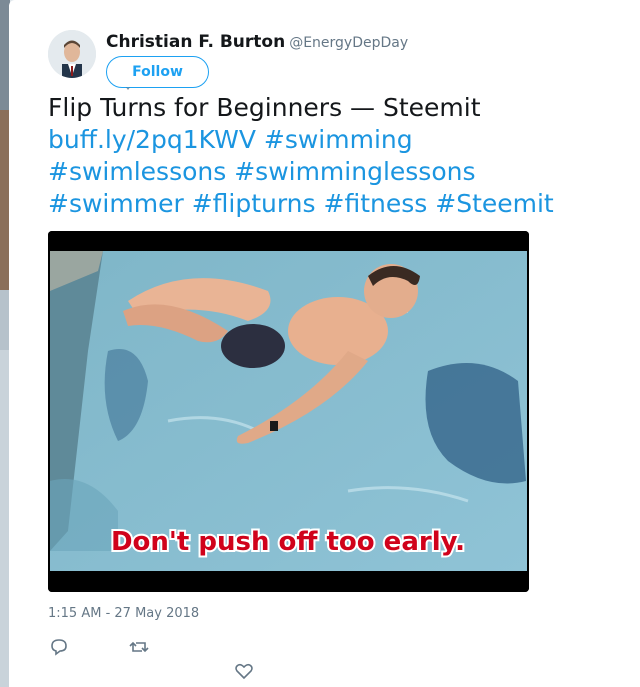 This screenshot has width=640, height=687. I want to click on heart-icon, so click(244, 671).